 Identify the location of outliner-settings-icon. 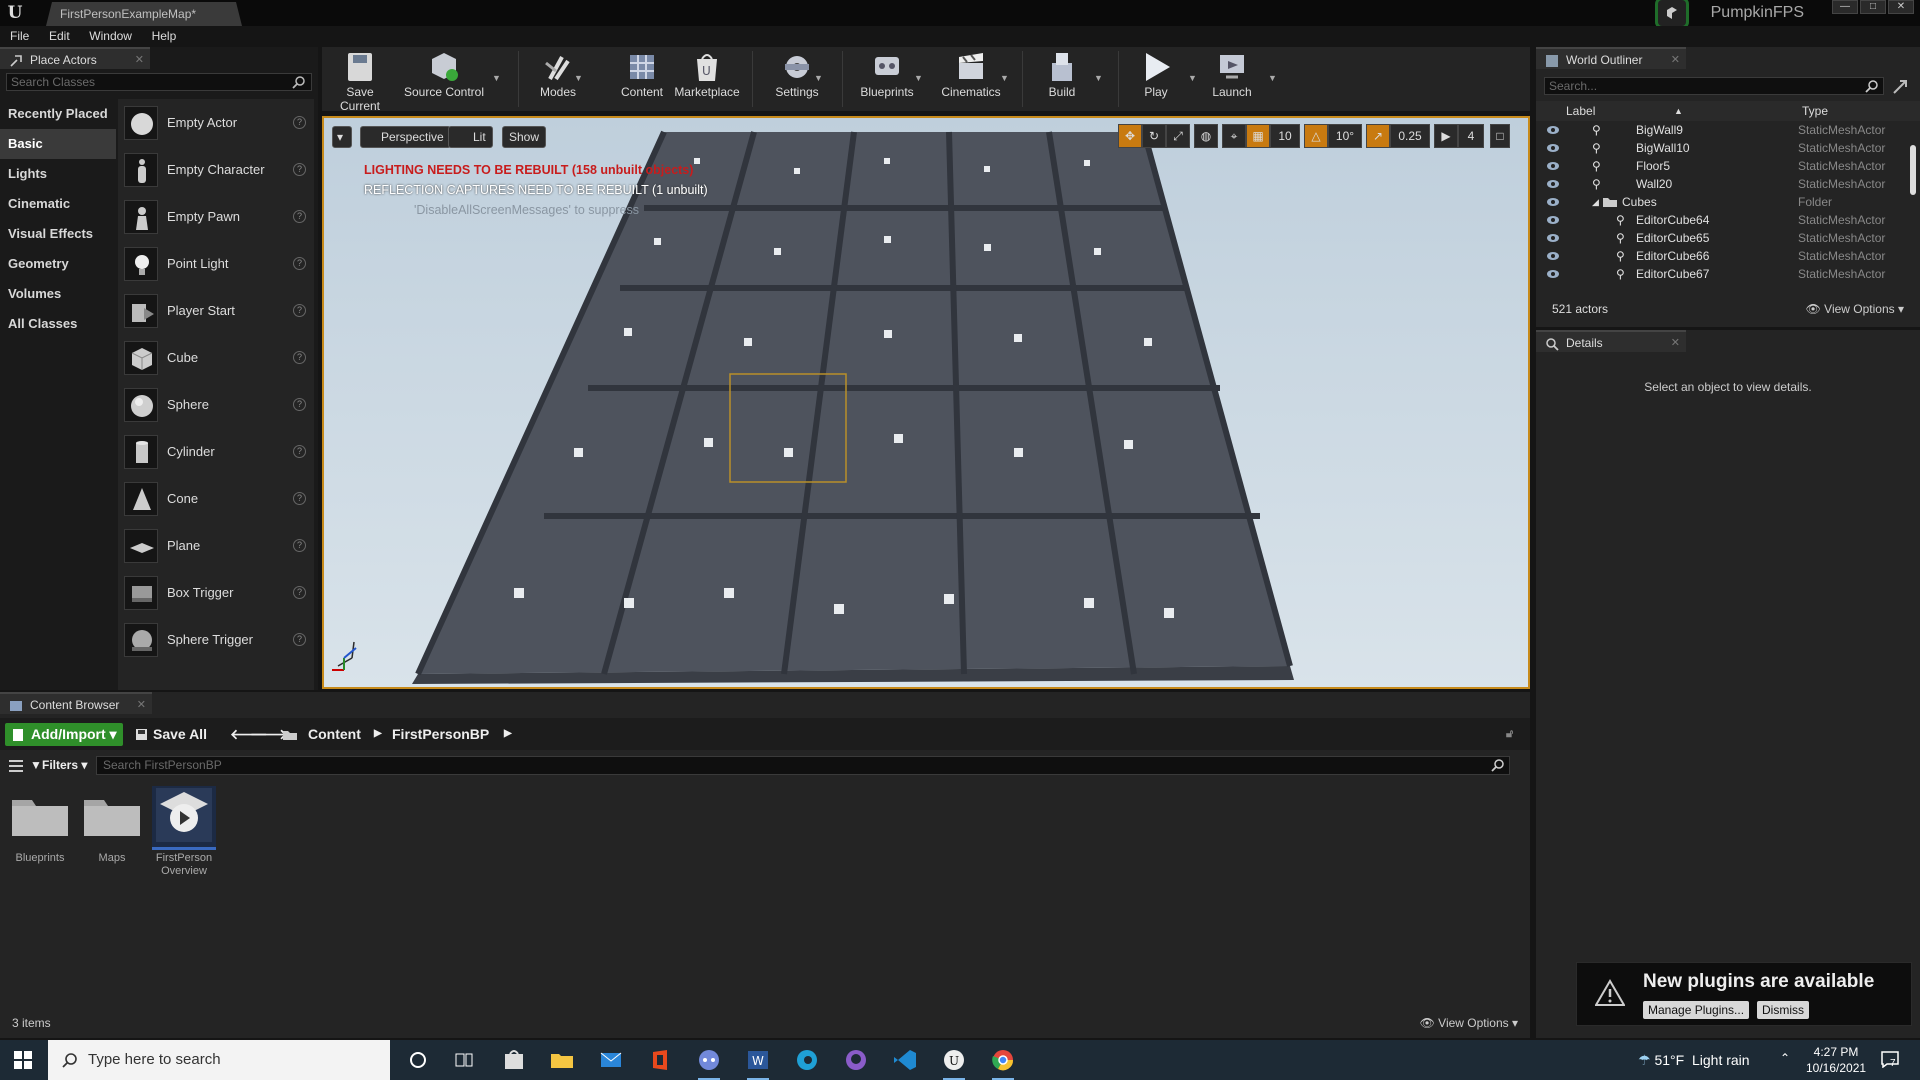
(1900, 87).